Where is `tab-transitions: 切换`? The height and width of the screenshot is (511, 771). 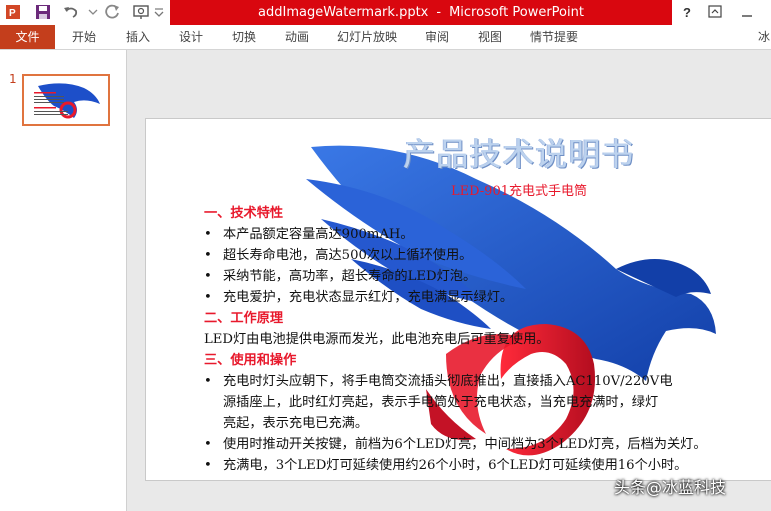
tab-transitions: 切换 is located at coordinates (244, 37).